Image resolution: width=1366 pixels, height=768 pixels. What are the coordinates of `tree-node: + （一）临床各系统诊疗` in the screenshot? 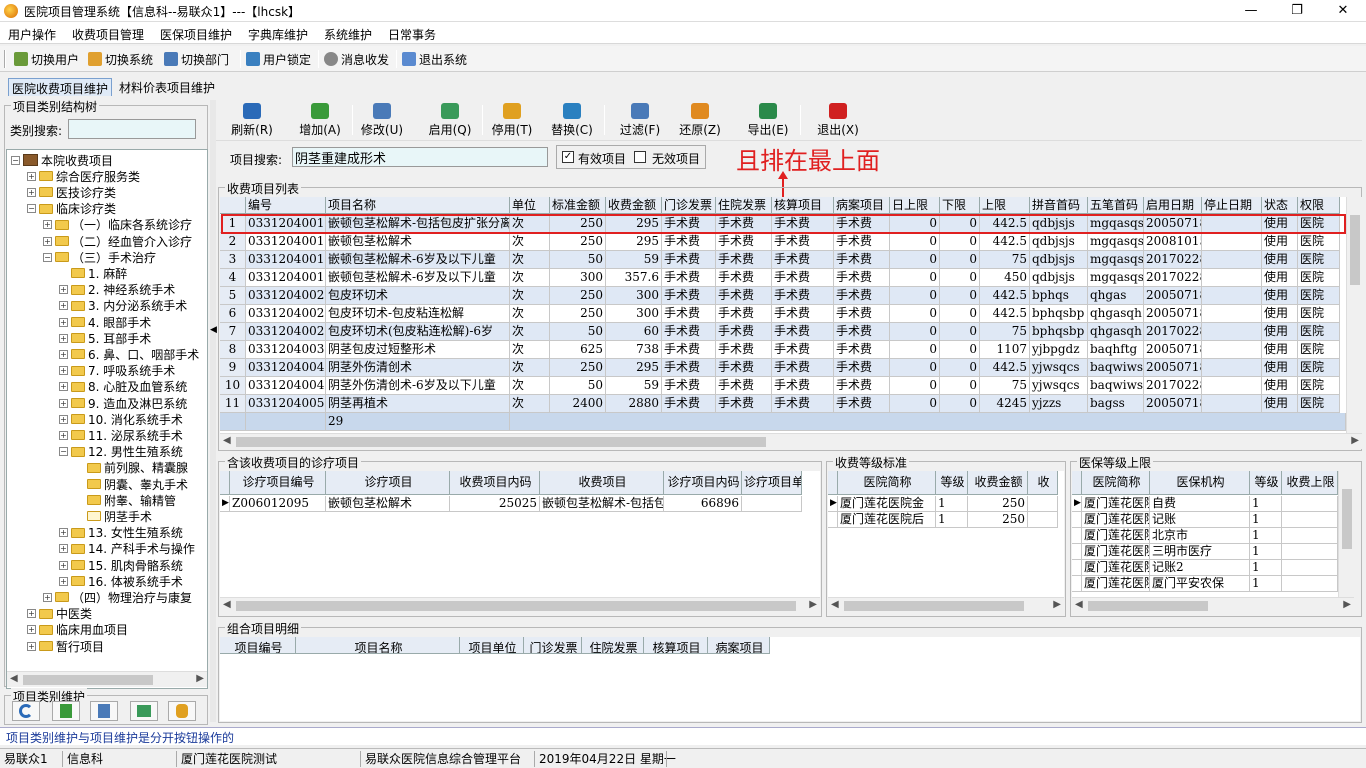 It's located at (117, 225).